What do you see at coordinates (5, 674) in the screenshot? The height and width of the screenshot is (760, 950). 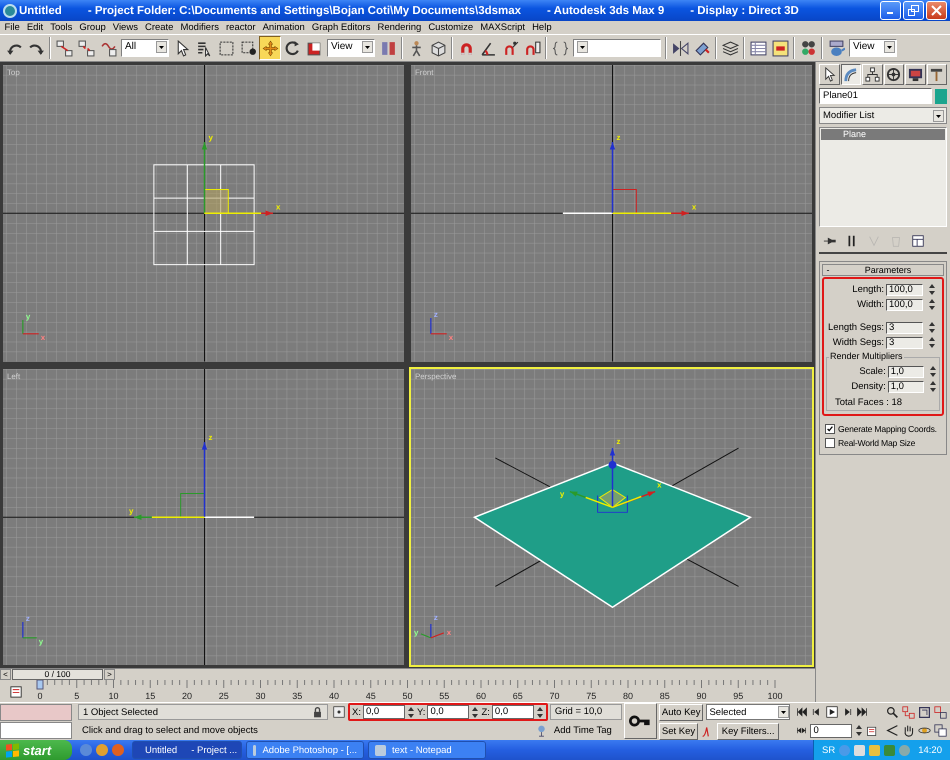 I see `previous-button: <` at bounding box center [5, 674].